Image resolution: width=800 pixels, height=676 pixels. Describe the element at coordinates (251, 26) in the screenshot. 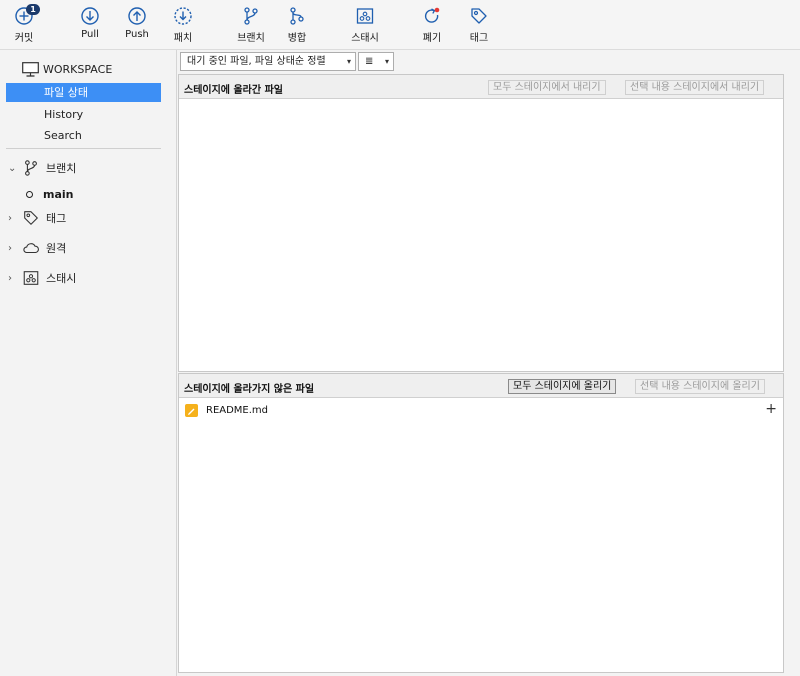

I see `branch-button: 브랜치` at that location.